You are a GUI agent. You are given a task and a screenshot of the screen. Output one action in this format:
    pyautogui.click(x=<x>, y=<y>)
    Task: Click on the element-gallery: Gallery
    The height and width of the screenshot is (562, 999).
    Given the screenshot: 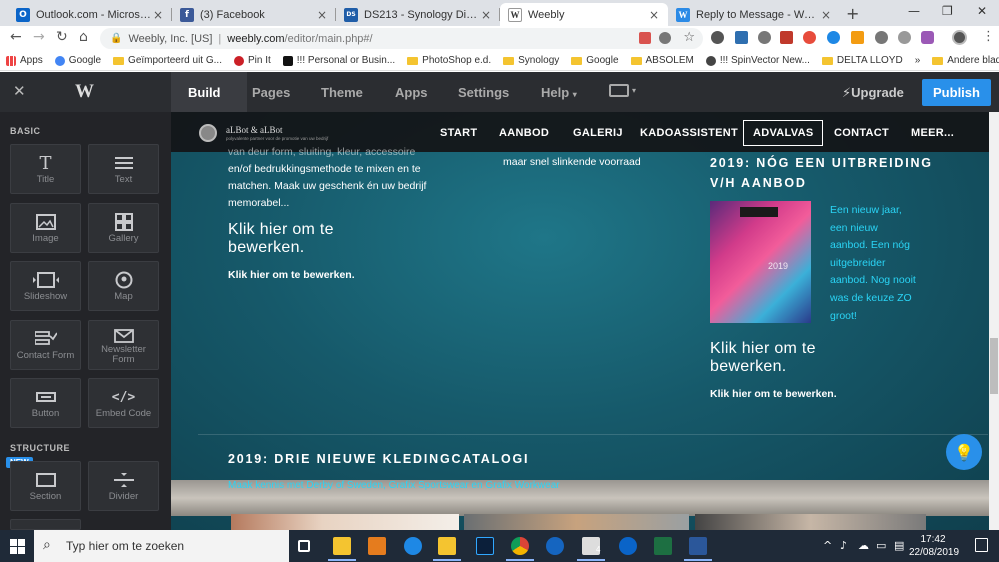 What is the action you would take?
    pyautogui.click(x=123, y=228)
    